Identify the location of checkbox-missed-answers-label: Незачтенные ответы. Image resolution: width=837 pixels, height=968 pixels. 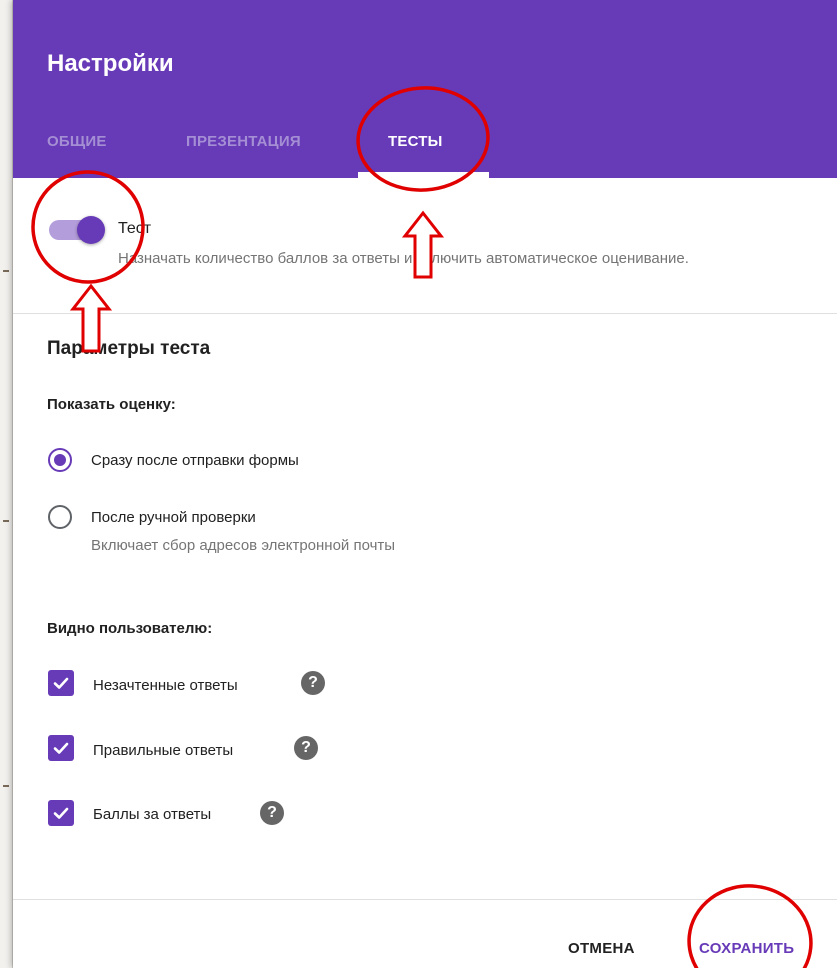
(165, 685).